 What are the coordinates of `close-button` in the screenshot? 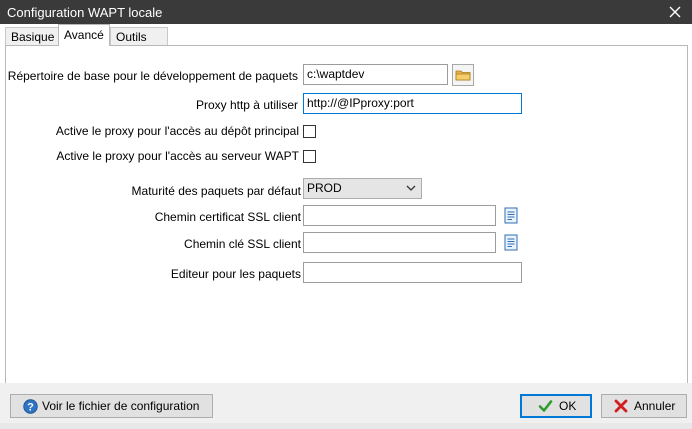 It's located at (675, 12).